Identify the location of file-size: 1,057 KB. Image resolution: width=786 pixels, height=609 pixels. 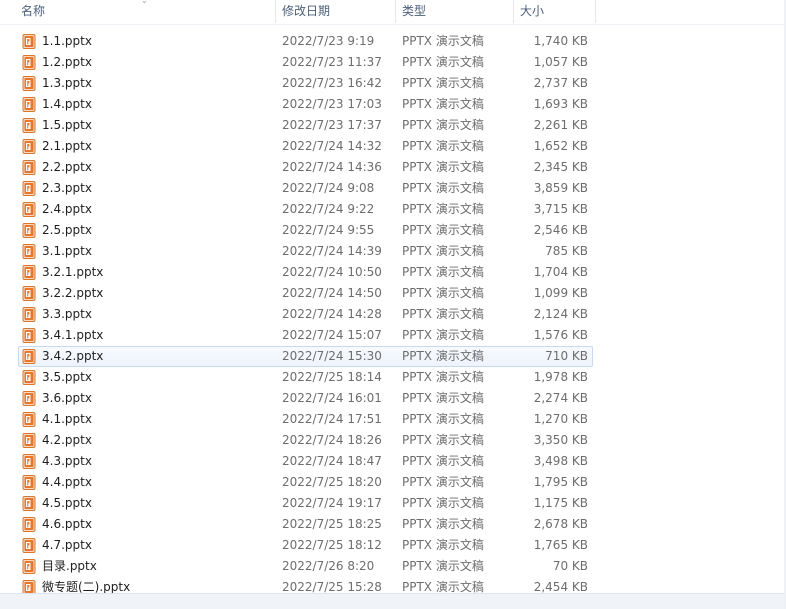
(560, 62).